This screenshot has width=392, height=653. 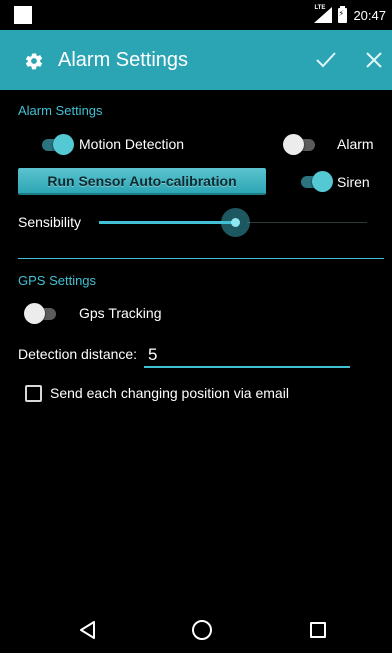 What do you see at coordinates (369, 15) in the screenshot?
I see `clock: 20:47` at bounding box center [369, 15].